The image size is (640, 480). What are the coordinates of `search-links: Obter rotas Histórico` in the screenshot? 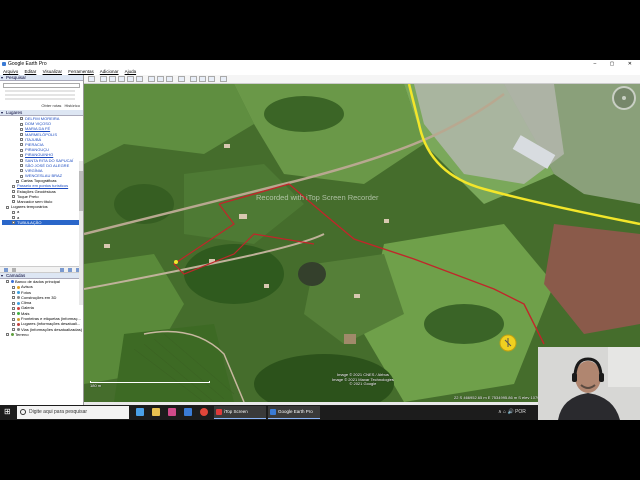 It's located at (41, 105).